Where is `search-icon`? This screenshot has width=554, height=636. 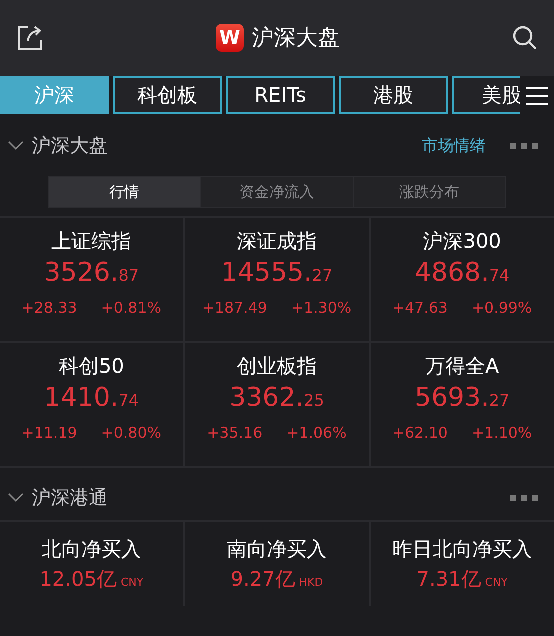
search-icon is located at coordinates (525, 38).